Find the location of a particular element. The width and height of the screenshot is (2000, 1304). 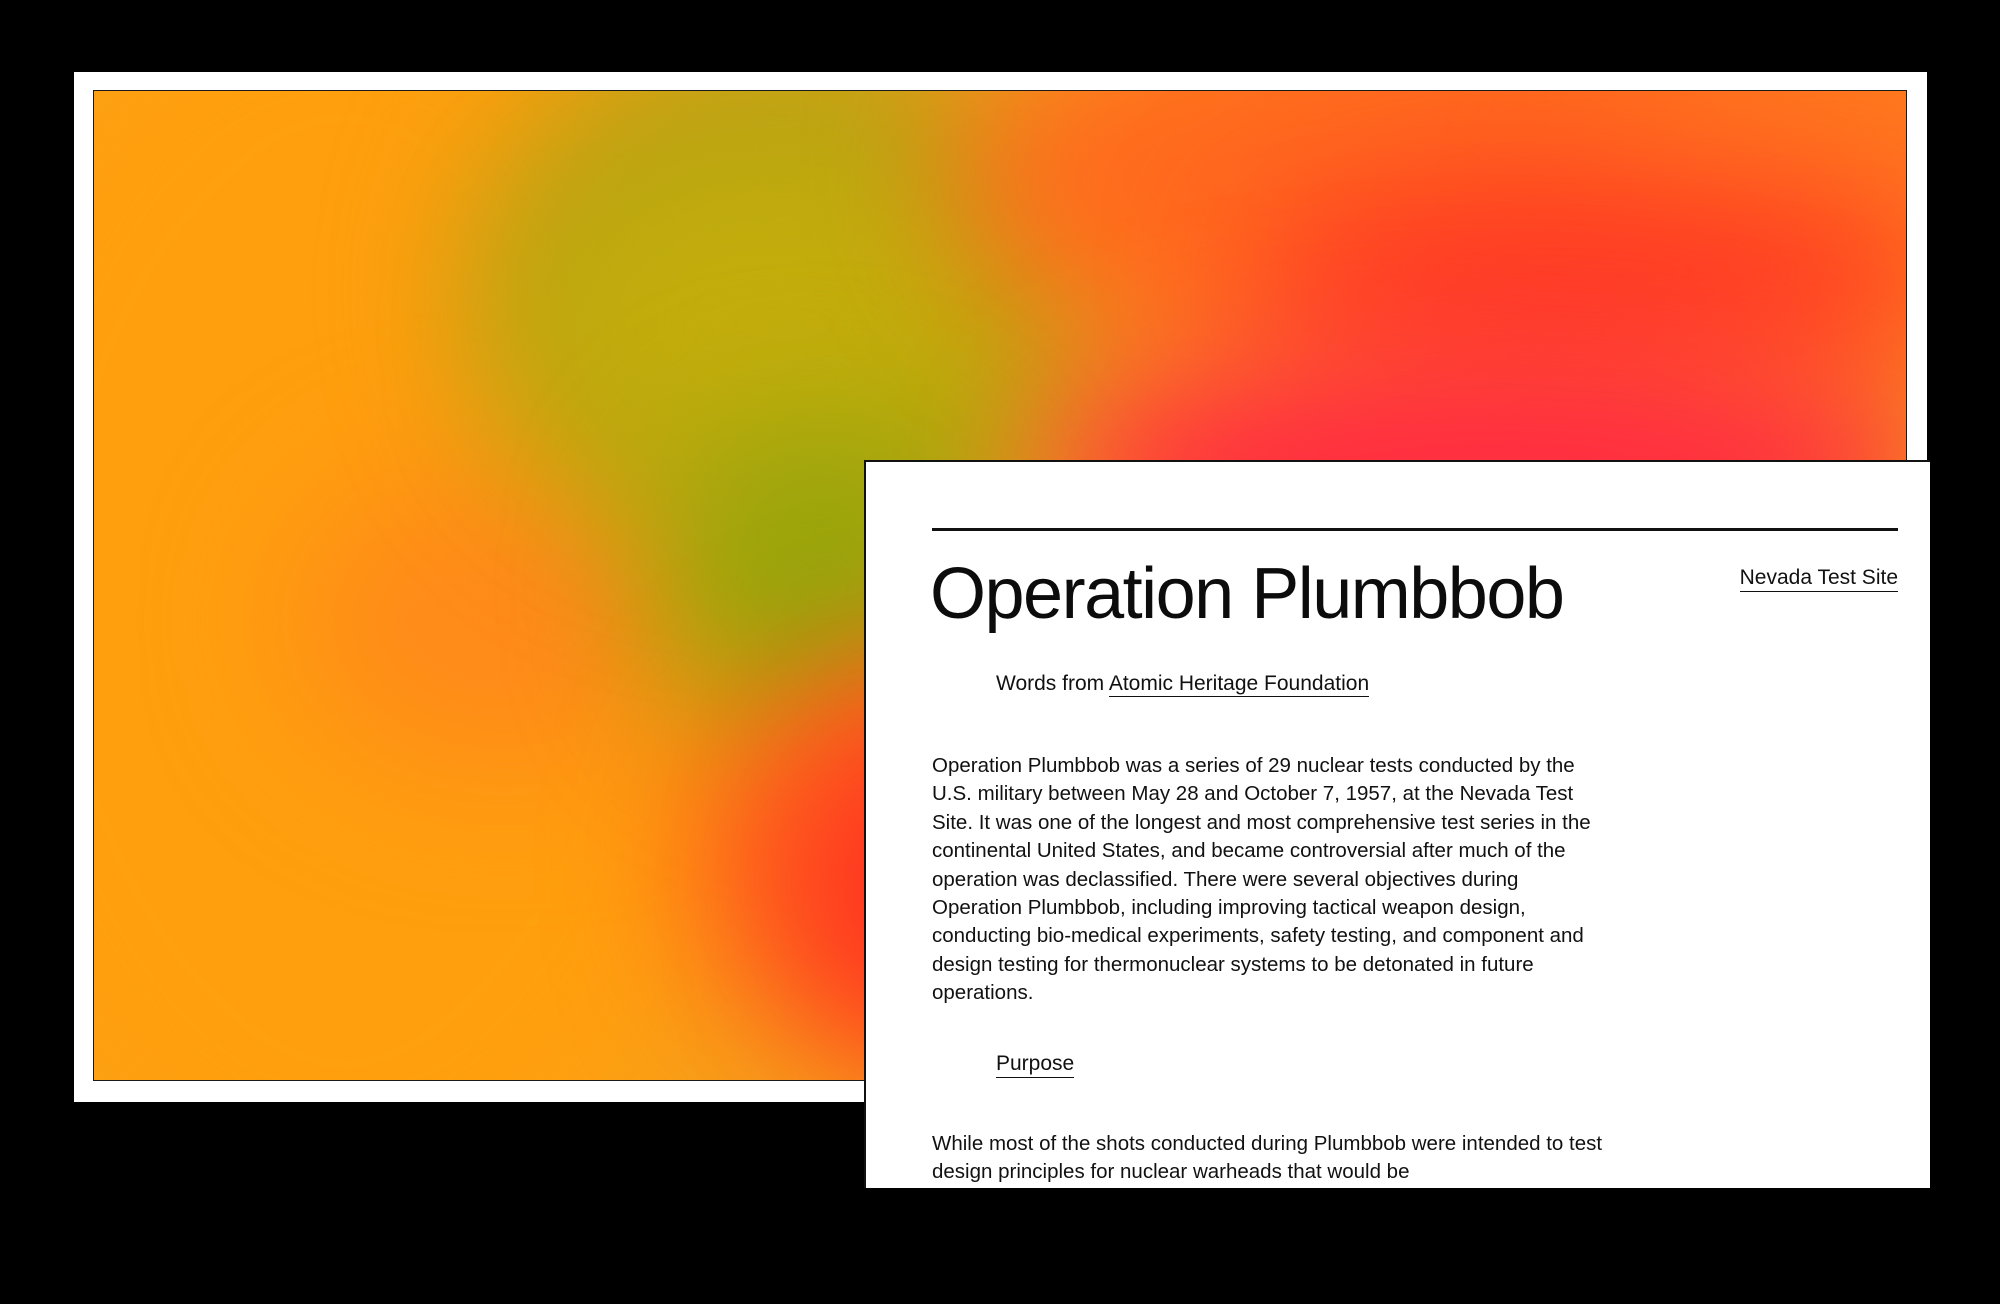

gradient-blob is located at coordinates (1575, 271).